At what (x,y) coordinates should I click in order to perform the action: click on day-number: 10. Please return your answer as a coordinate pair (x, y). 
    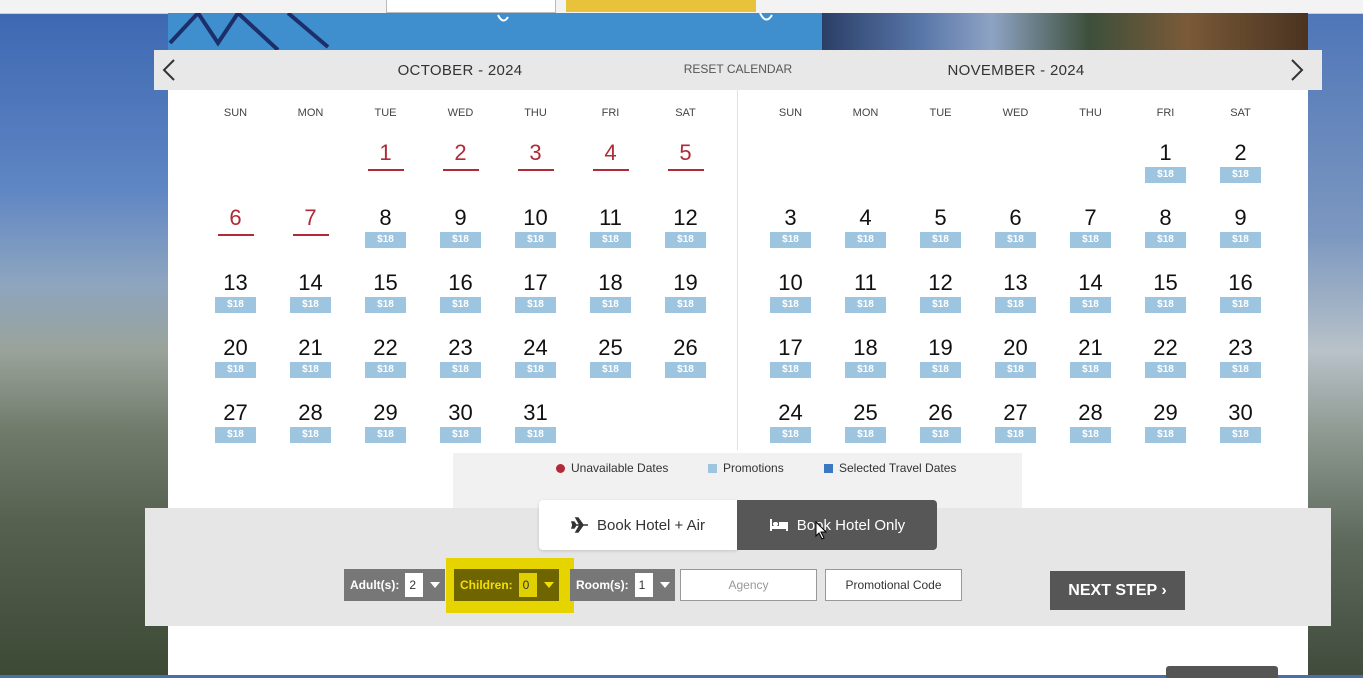
    Looking at the image, I should click on (535, 217).